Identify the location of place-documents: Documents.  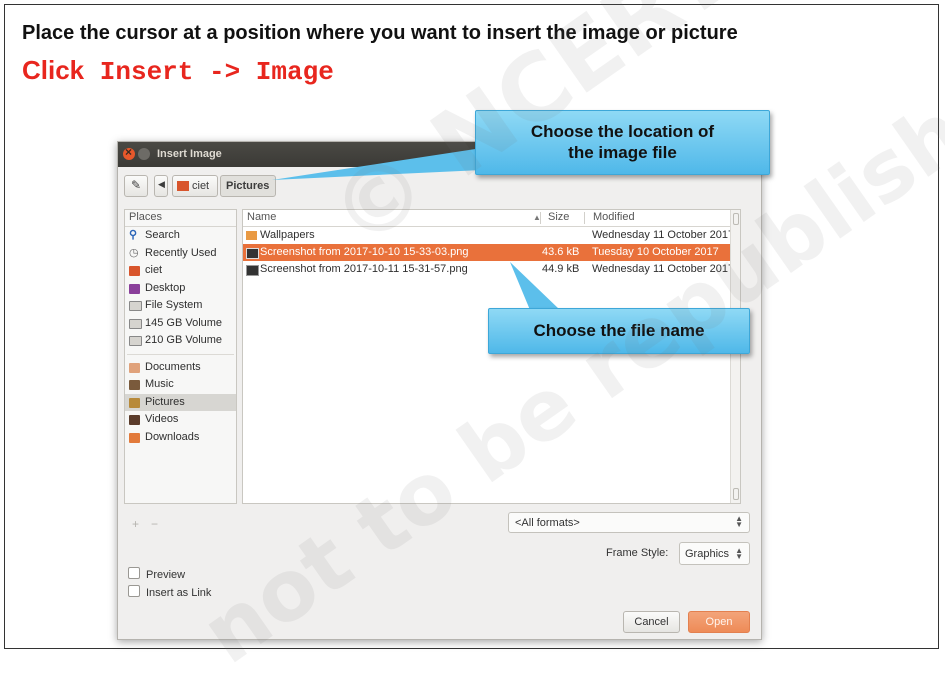
(180, 368).